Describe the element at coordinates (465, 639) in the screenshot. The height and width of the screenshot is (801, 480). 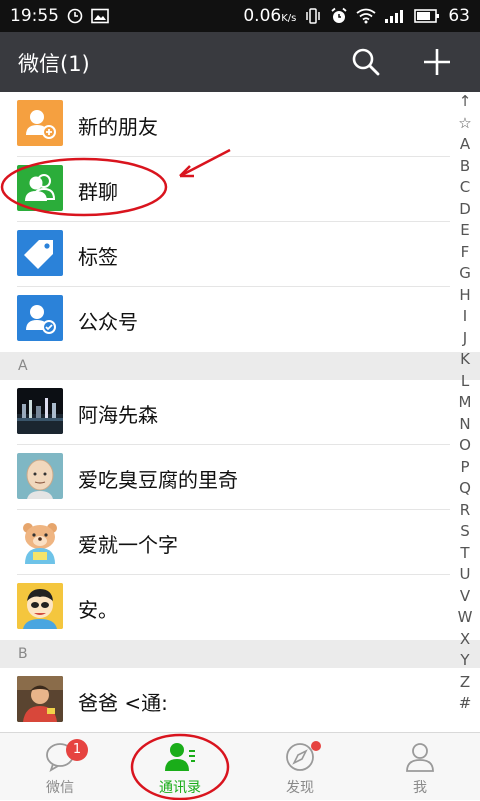
I see `index-letter: X` at that location.